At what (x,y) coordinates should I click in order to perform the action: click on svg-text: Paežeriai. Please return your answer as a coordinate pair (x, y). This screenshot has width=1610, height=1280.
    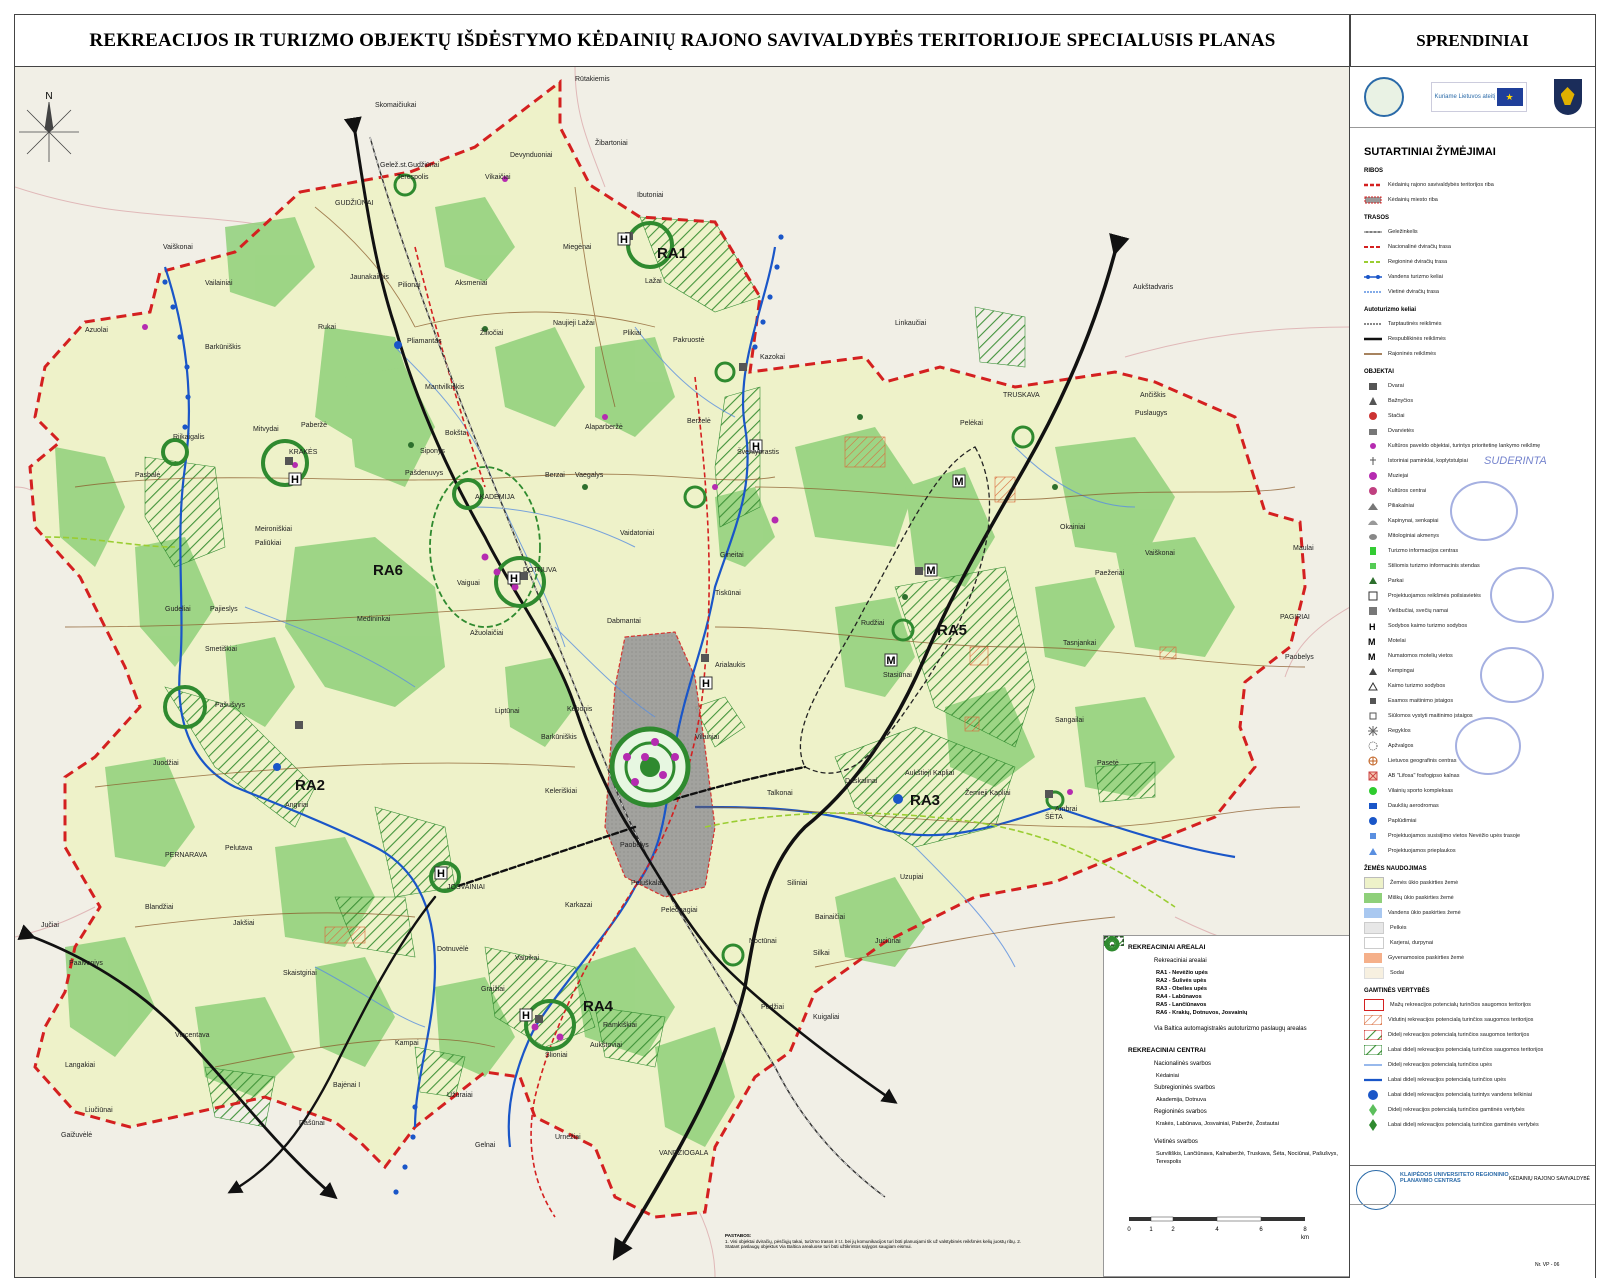
    Looking at the image, I should click on (1110, 573).